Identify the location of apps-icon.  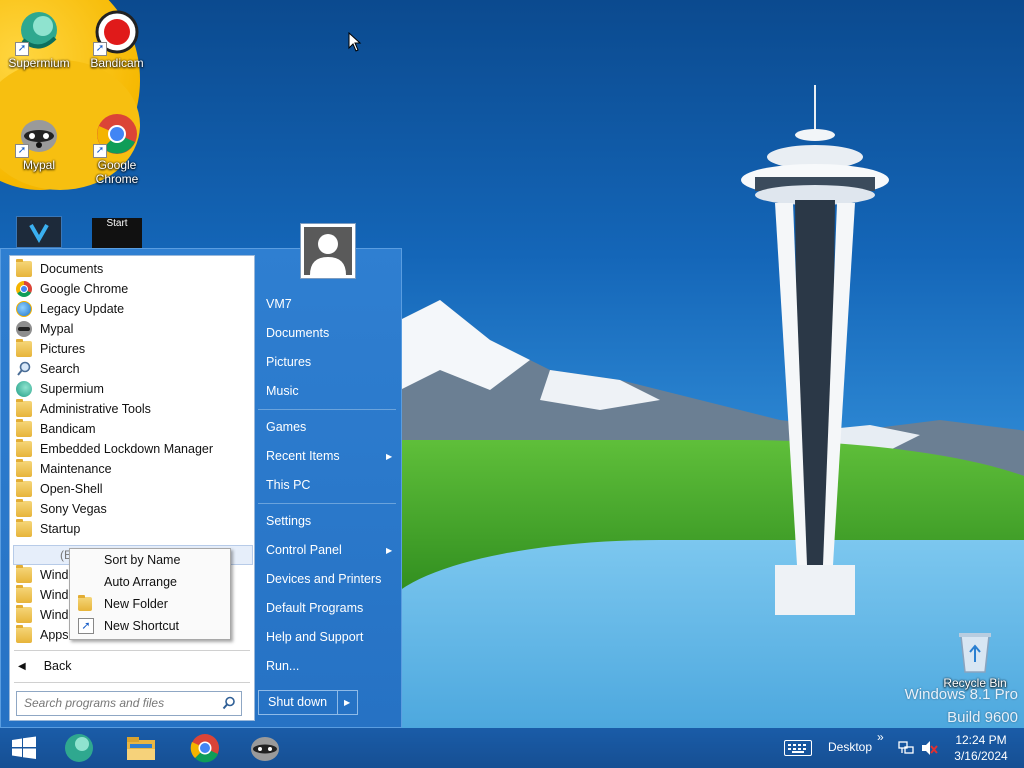
(24, 634).